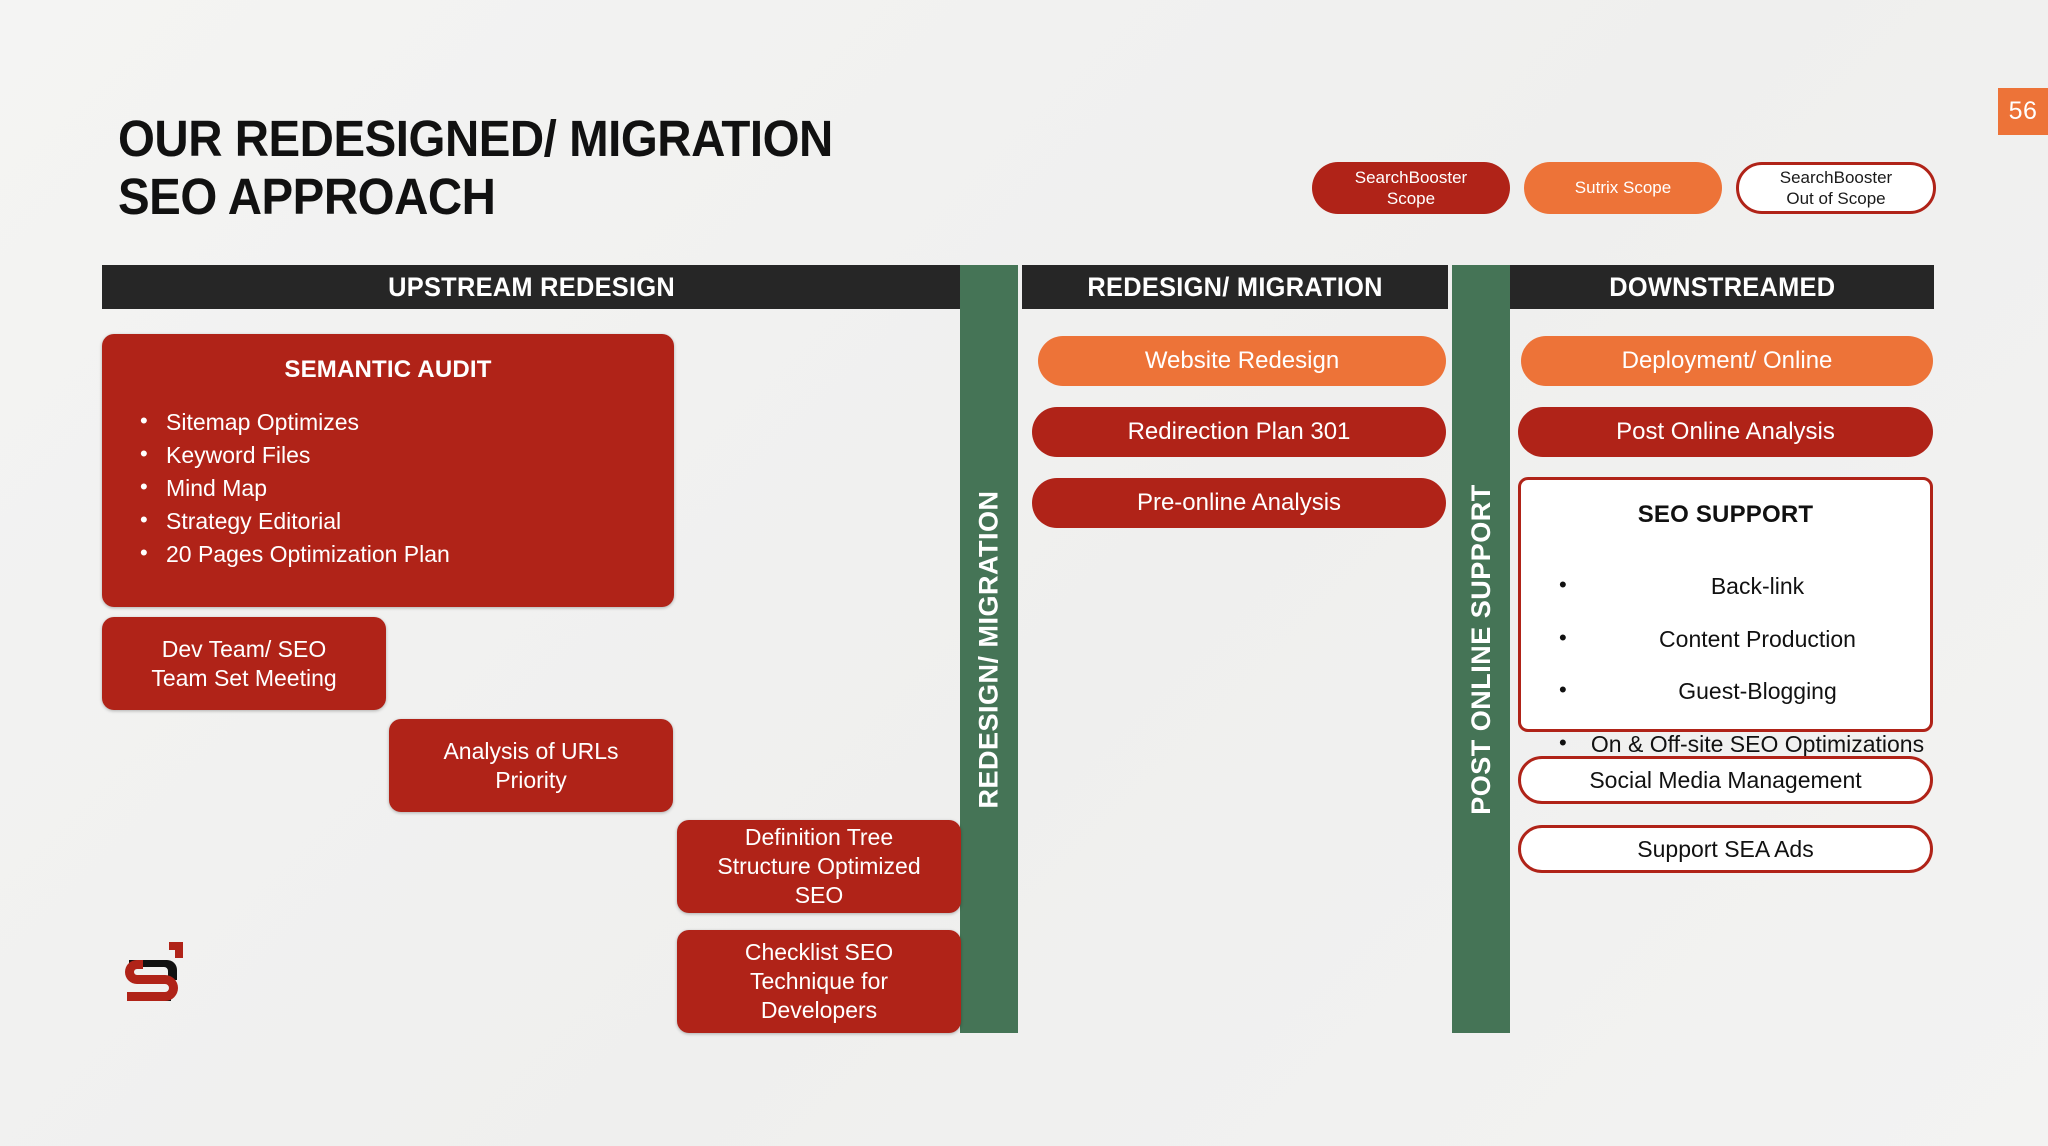  I want to click on legend-item-searchbooster-scope: SearchBooster Scope, so click(1411, 188).